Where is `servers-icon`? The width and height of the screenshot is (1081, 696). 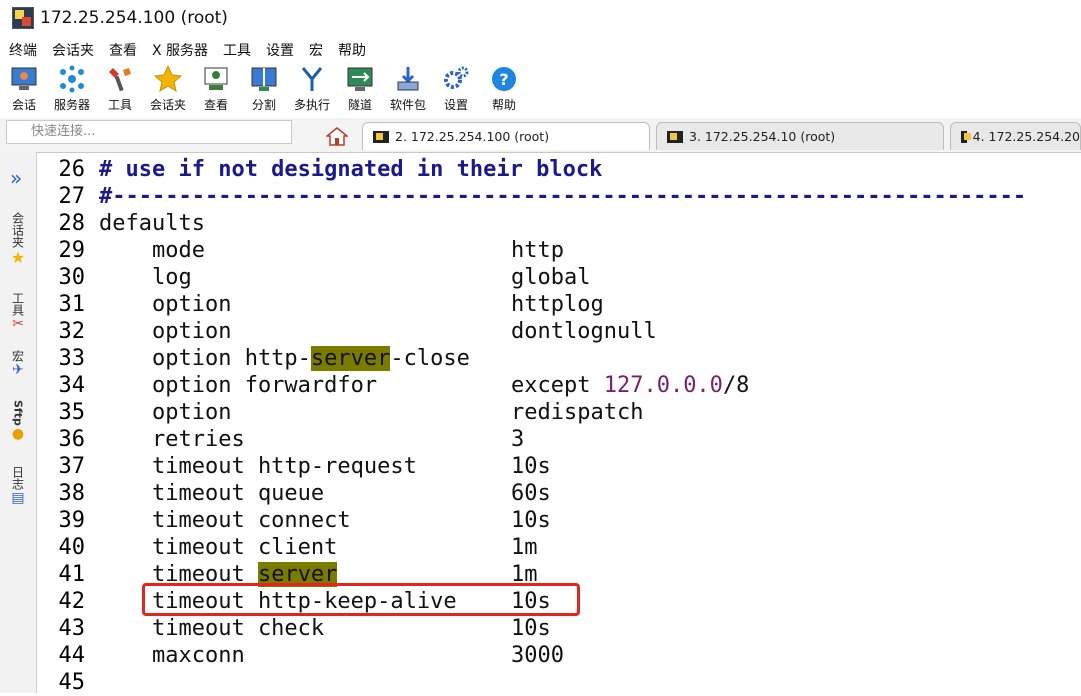
servers-icon is located at coordinates (72, 79).